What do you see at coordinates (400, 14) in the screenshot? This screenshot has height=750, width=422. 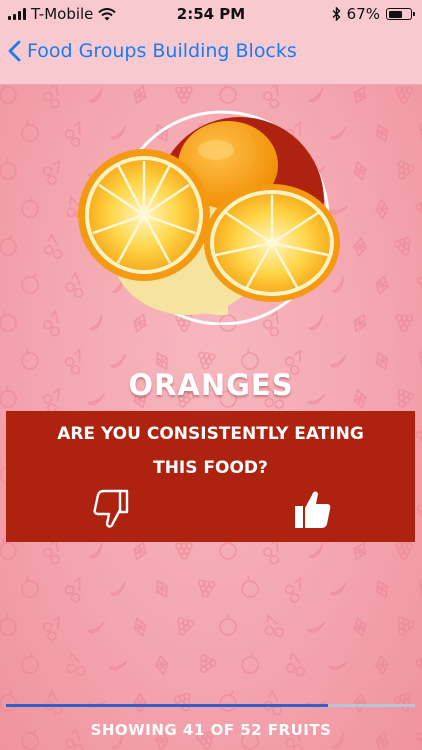 I see `battery-icon` at bounding box center [400, 14].